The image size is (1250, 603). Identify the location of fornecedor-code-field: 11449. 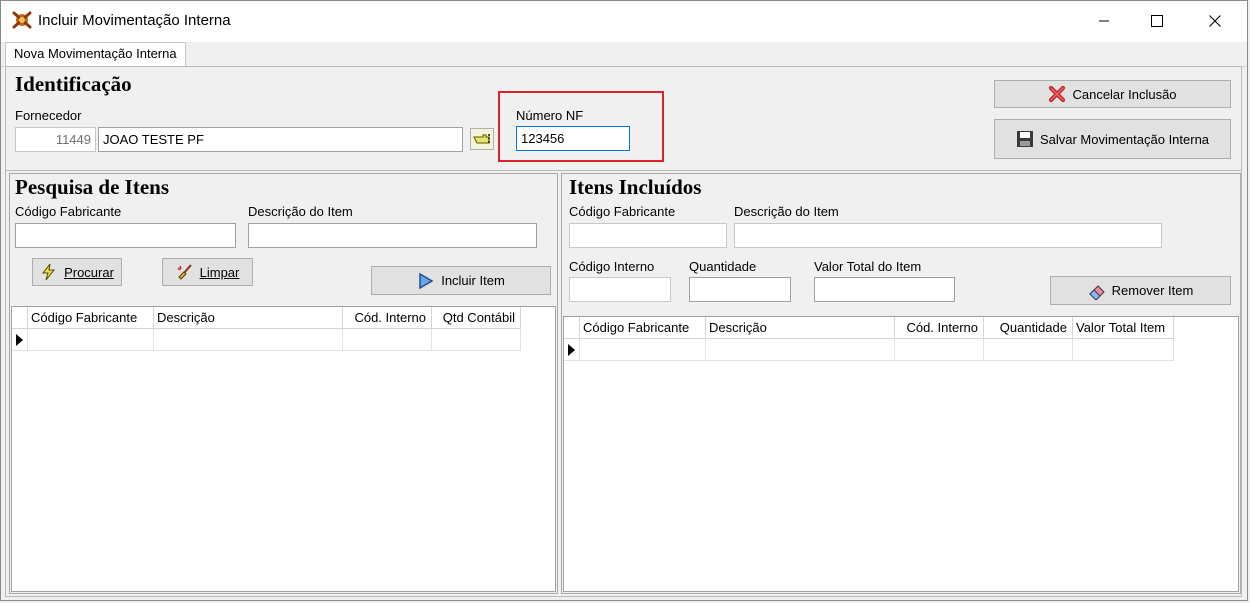
(55, 139).